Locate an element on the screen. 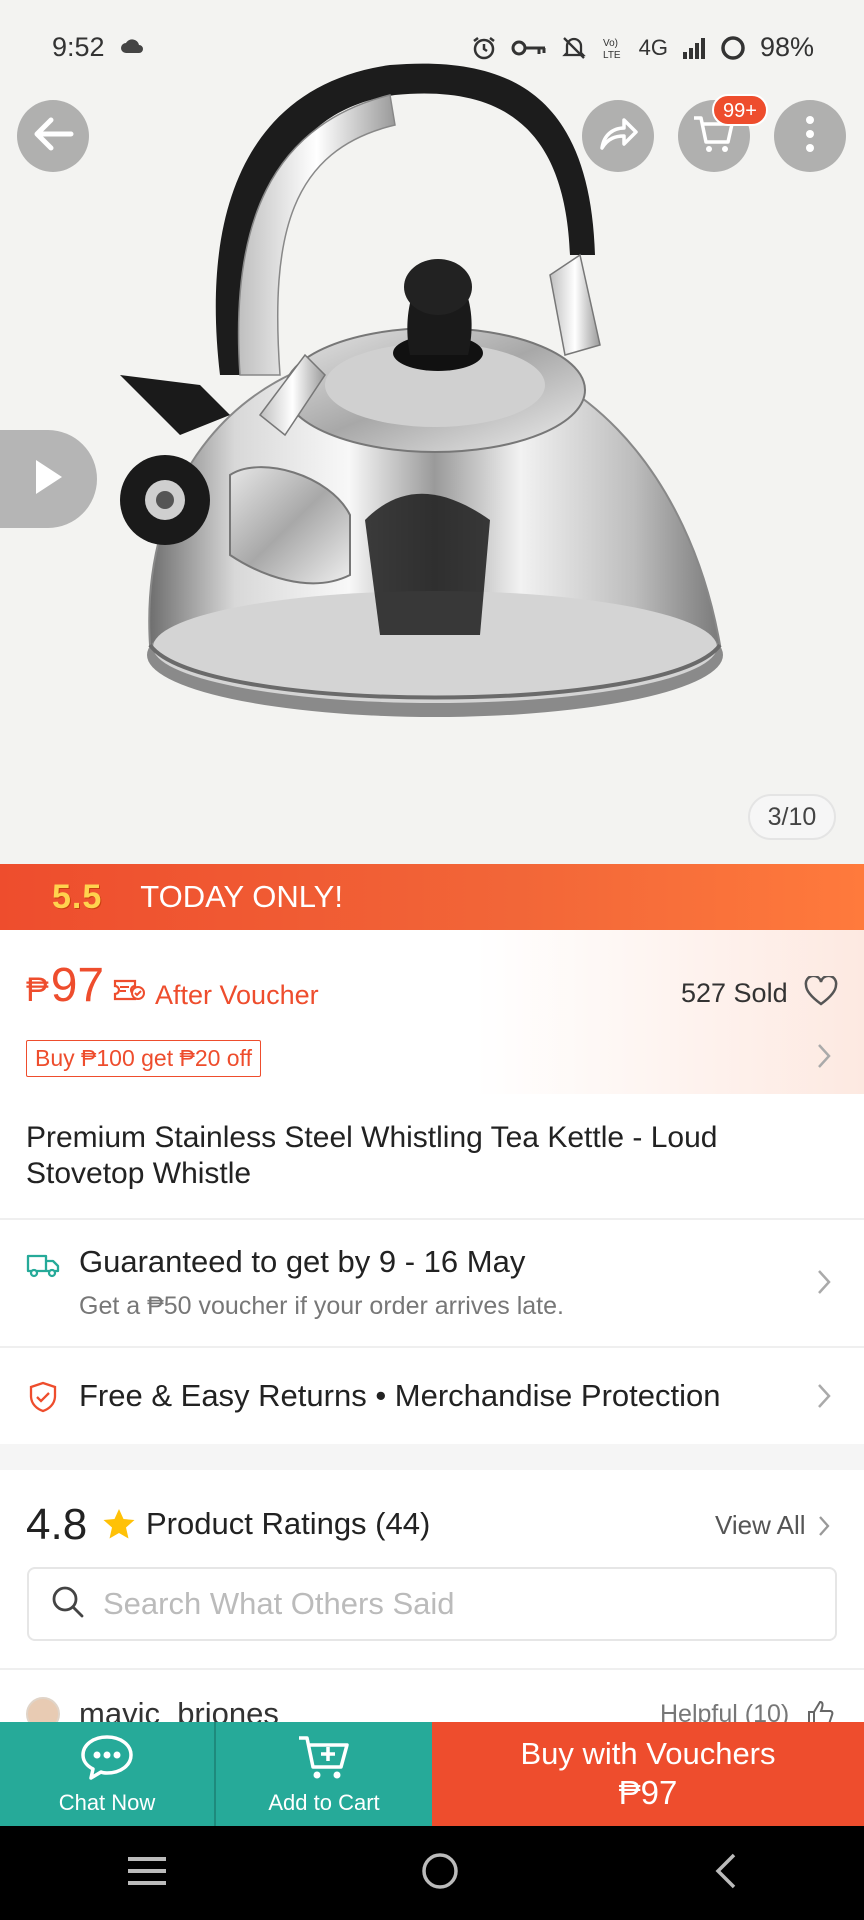 The width and height of the screenshot is (864, 1920). system-nav-bar is located at coordinates (432, 1873).